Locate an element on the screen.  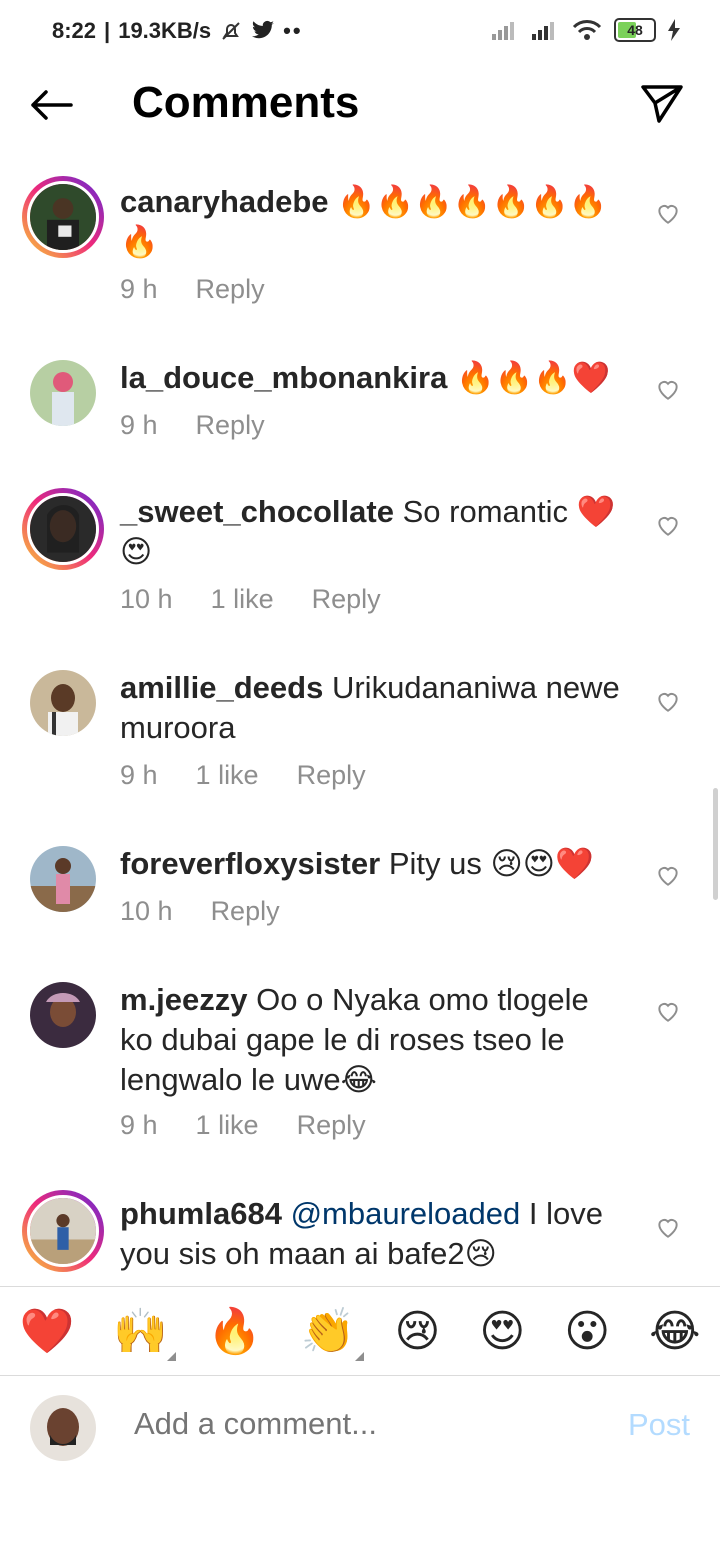
comment-text: la_douce_mbonankira 🔥🔥🔥❤️ is located at coordinates (365, 377).